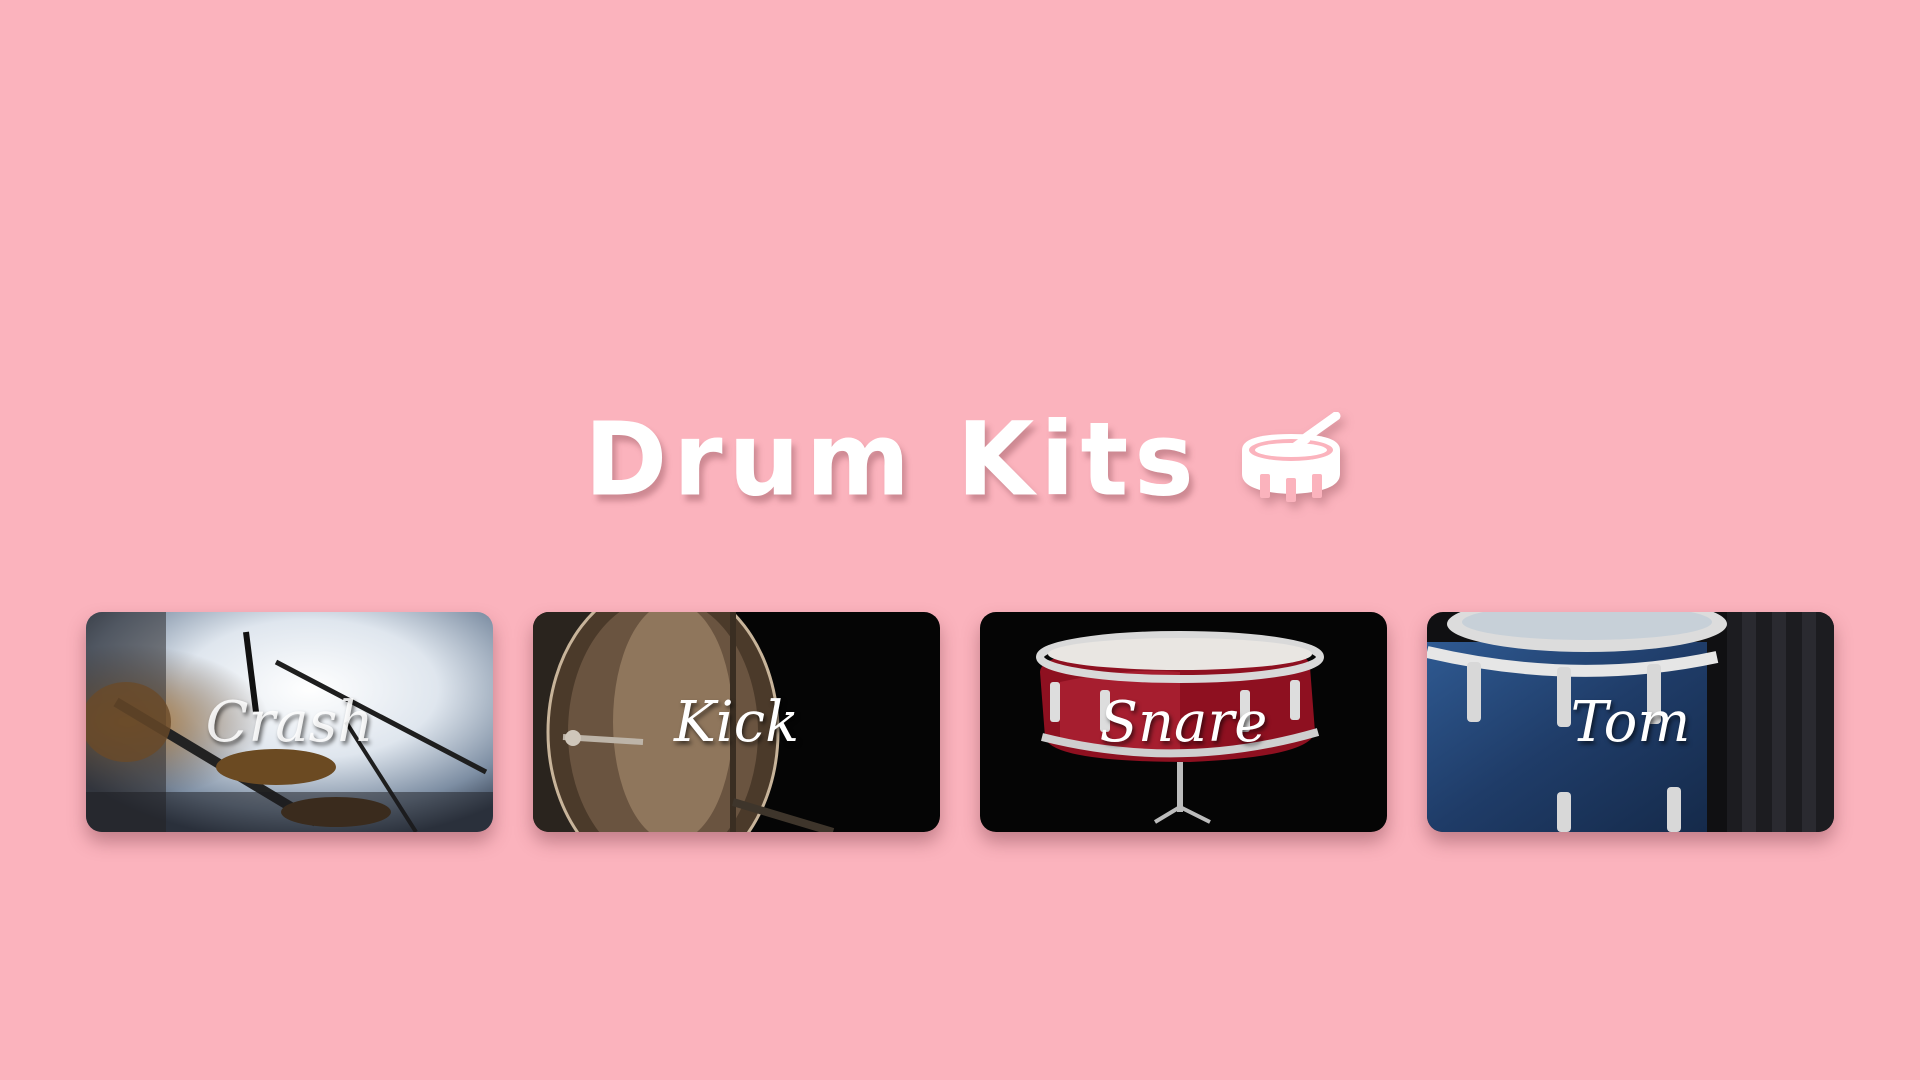 This screenshot has height=1080, width=1920. I want to click on tom-card: Tom, so click(1630, 722).